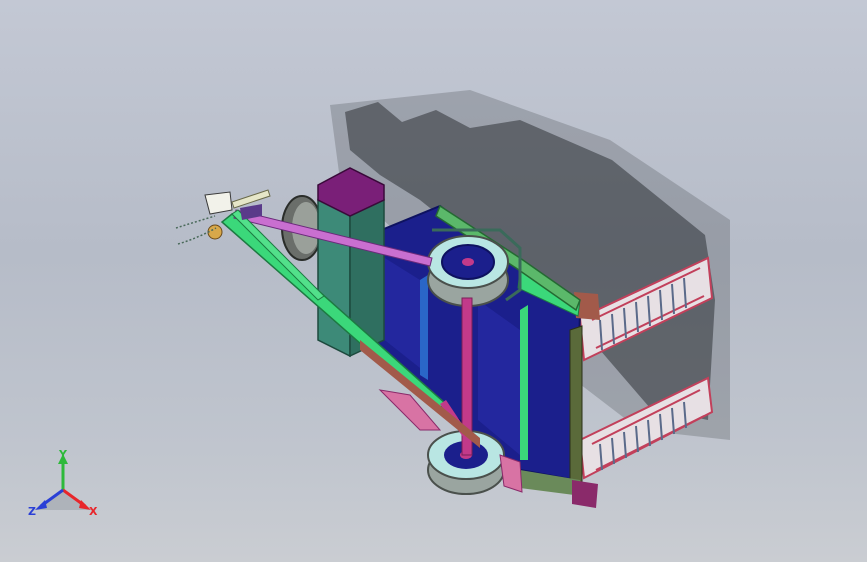  What do you see at coordinates (32, 511) in the screenshot?
I see `z-axis-label: Z` at bounding box center [32, 511].